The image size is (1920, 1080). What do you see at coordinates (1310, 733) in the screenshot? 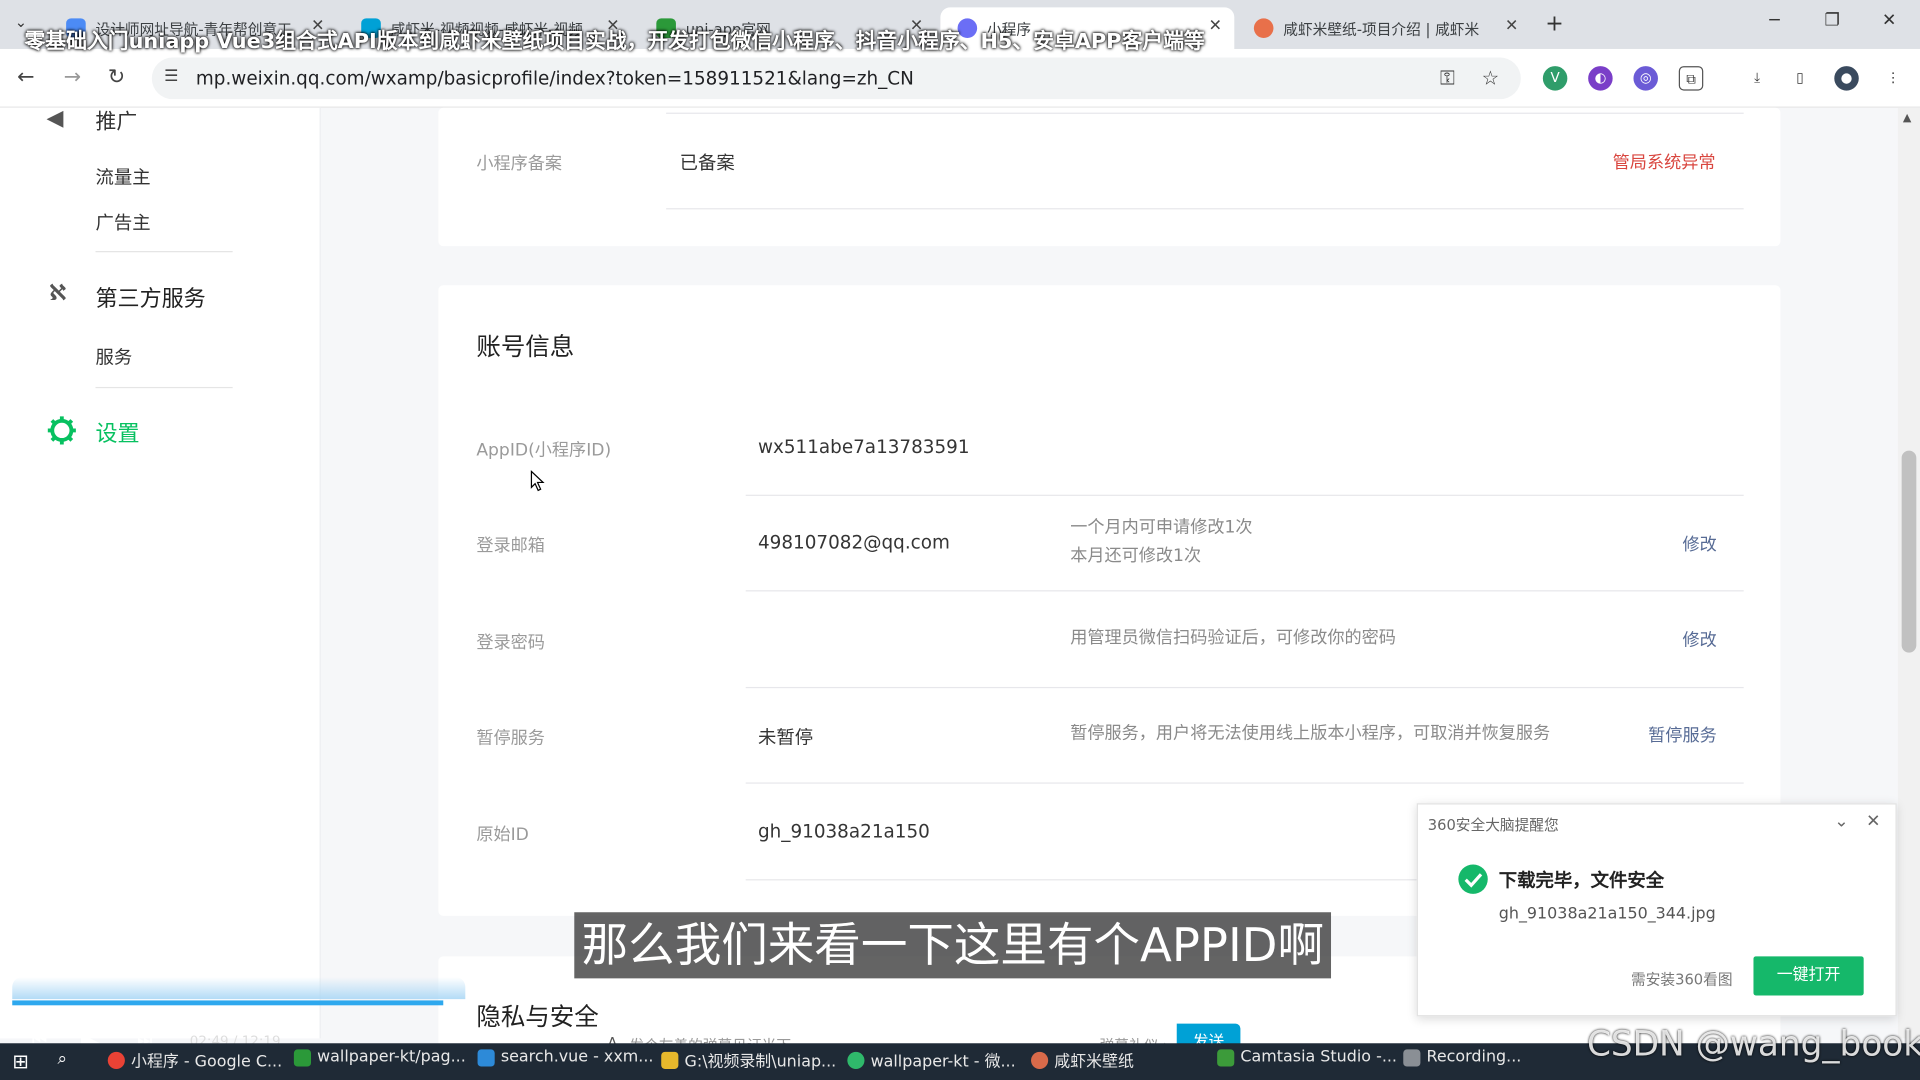
I see `pause-service-desc: 暂停服务，用户将无法使用线上版本小程序，可取消并恢复服务` at bounding box center [1310, 733].